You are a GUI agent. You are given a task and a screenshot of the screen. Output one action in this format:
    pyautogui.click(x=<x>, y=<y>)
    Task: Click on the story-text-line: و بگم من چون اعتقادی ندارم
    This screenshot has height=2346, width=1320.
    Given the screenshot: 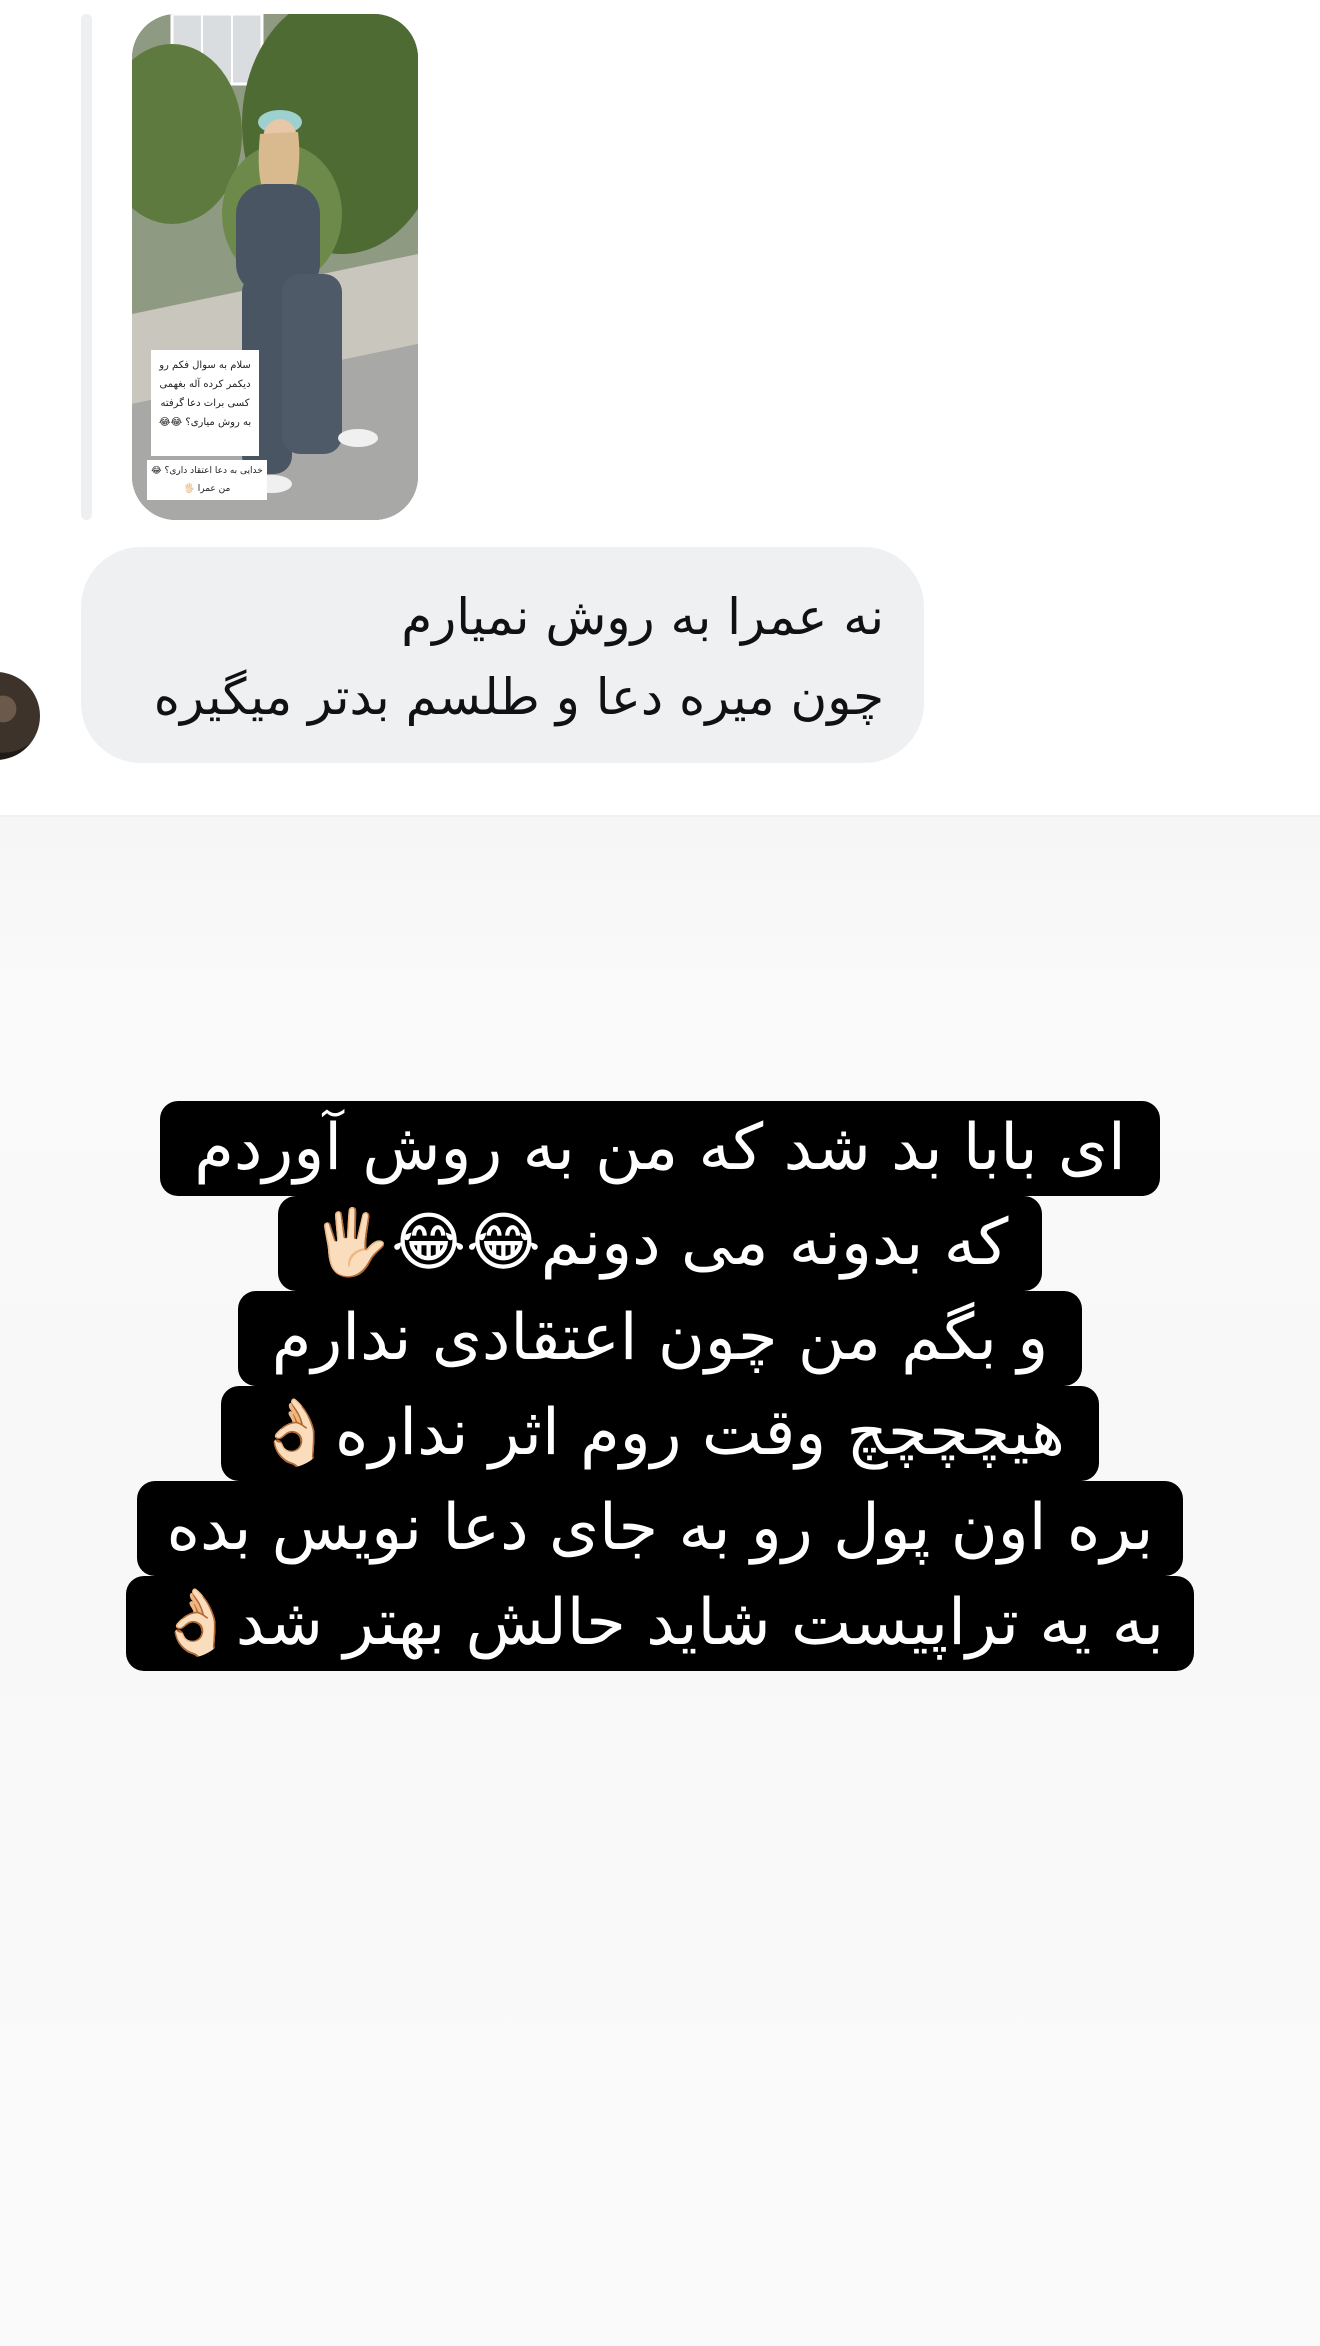 What is the action you would take?
    pyautogui.click(x=660, y=1338)
    